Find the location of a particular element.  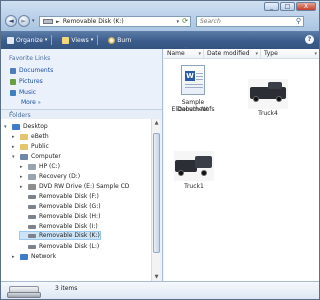

tree-item-removable-l: Removable Disk (L:) is located at coordinates (59, 246).